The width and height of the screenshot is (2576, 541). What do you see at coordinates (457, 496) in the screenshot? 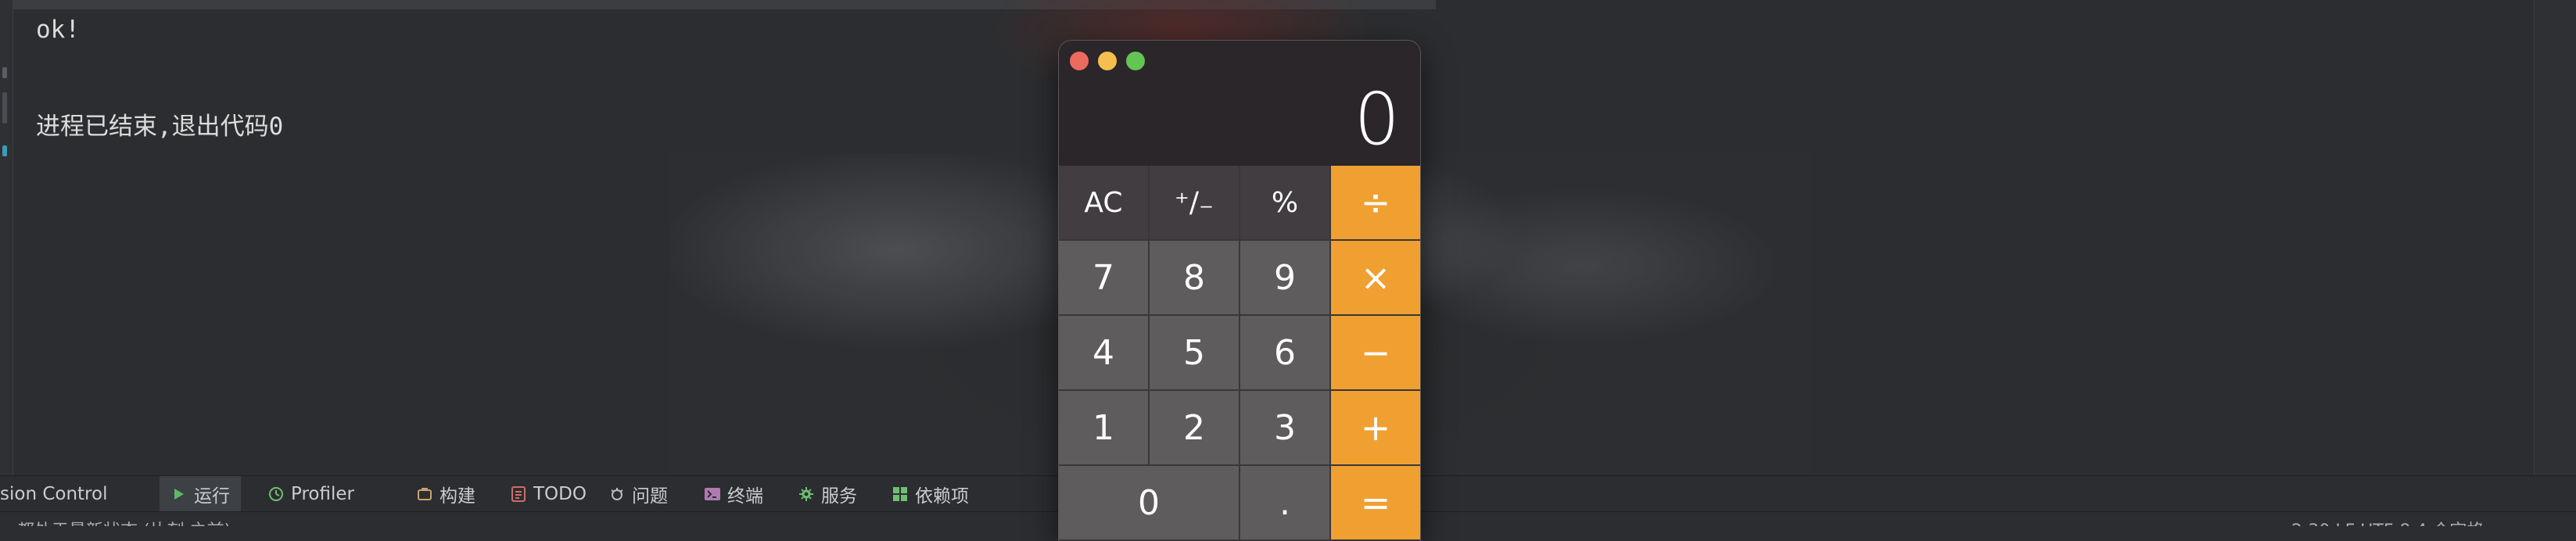
I see `tab-label: 构建` at bounding box center [457, 496].